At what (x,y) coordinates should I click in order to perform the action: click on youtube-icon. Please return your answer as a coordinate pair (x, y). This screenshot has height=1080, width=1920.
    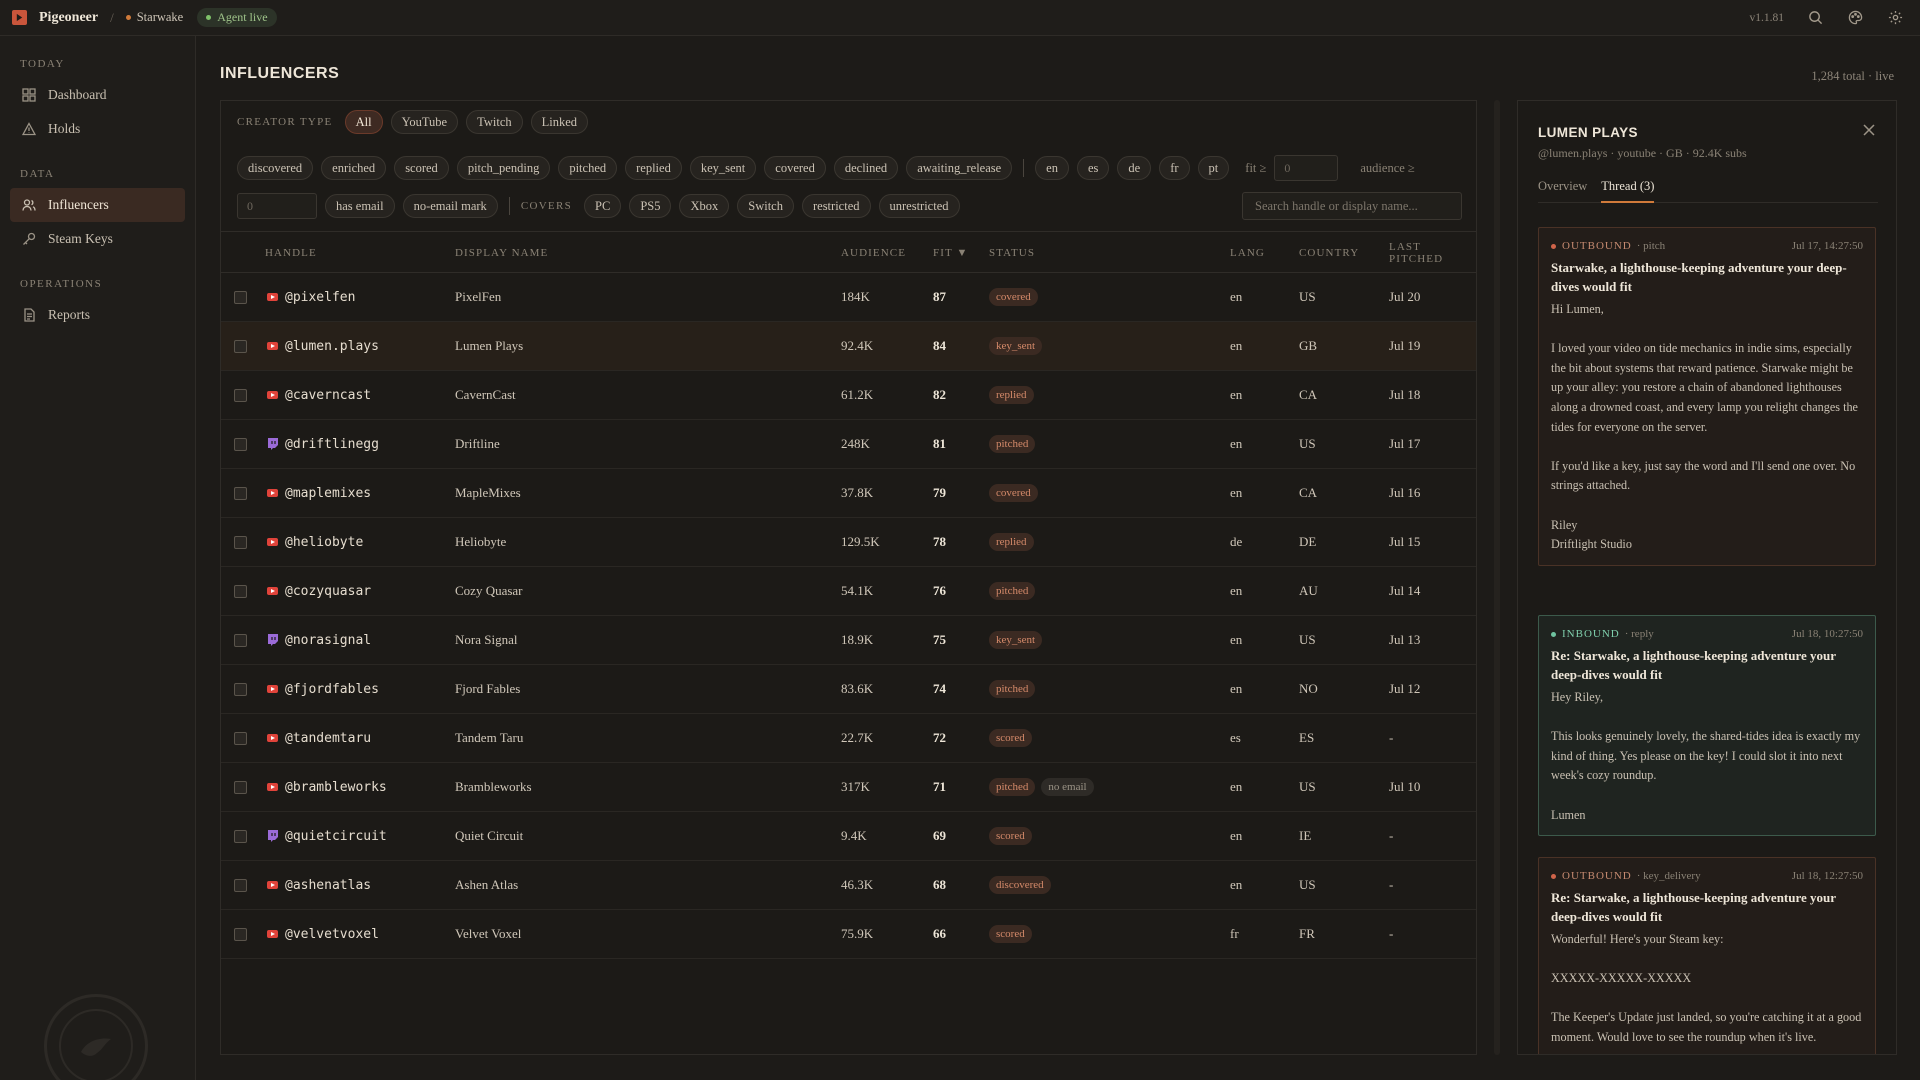
    Looking at the image, I should click on (272, 689).